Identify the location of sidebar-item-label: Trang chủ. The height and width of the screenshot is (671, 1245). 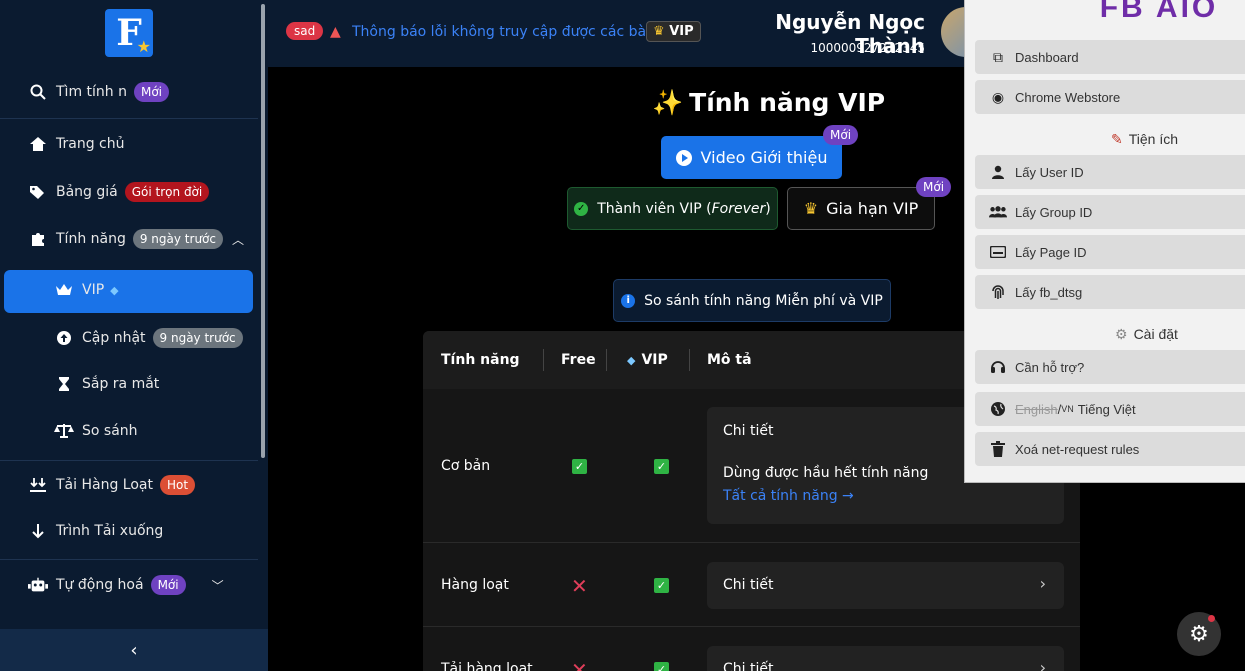
(90, 144).